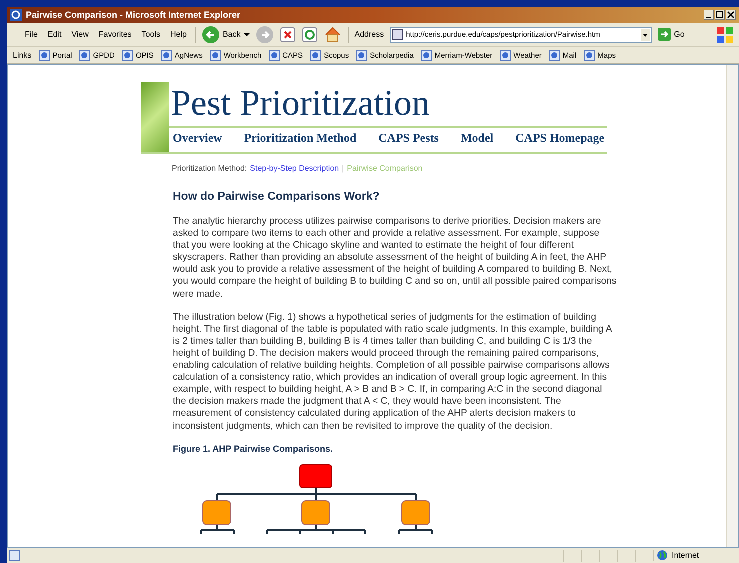 The width and height of the screenshot is (739, 563). What do you see at coordinates (645, 34) in the screenshot?
I see `dropdown-icon` at bounding box center [645, 34].